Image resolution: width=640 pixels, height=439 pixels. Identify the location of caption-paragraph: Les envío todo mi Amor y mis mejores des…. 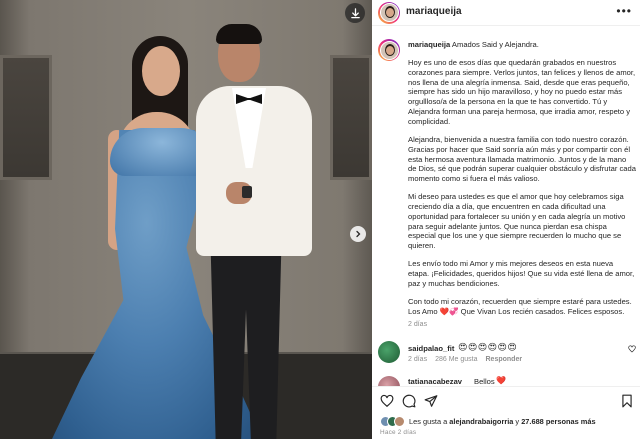
(521, 273).